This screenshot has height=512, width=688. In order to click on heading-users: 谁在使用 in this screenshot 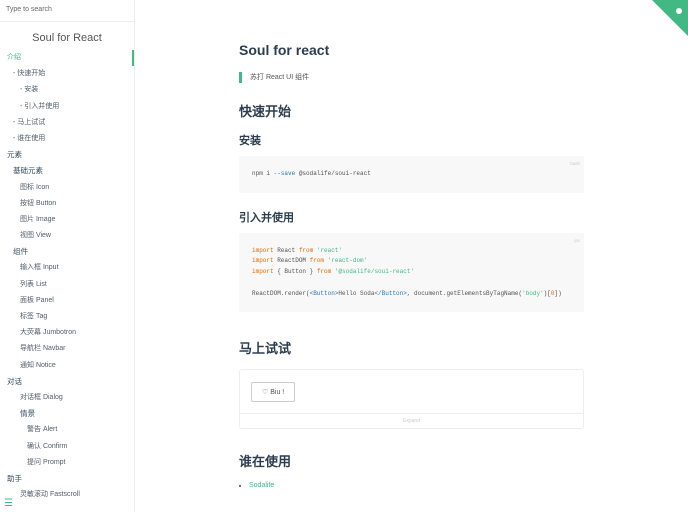, I will do `click(265, 462)`.